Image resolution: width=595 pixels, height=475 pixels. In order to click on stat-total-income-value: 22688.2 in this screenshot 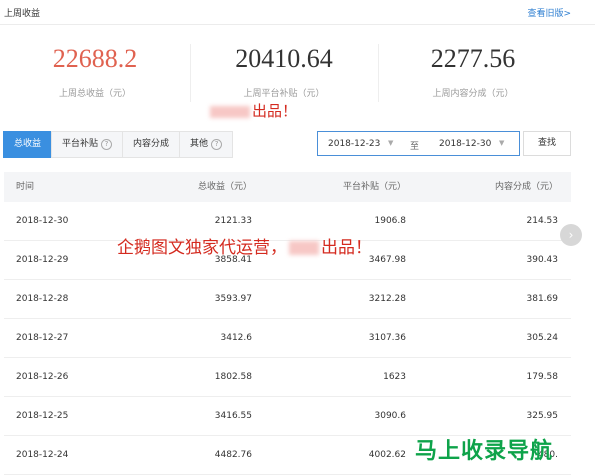, I will do `click(95, 58)`.